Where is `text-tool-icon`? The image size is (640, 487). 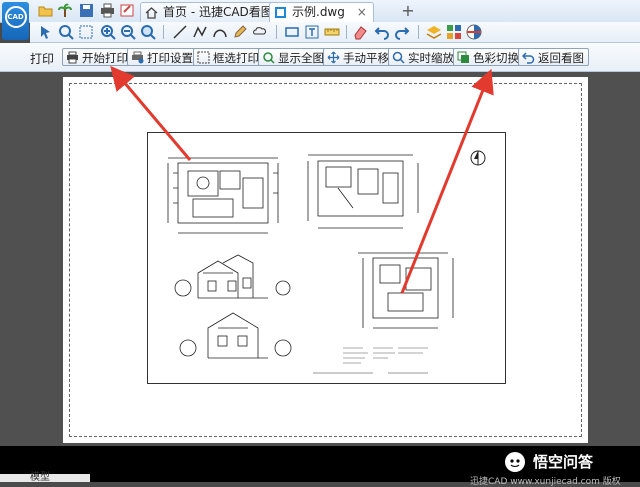 text-tool-icon is located at coordinates (312, 32).